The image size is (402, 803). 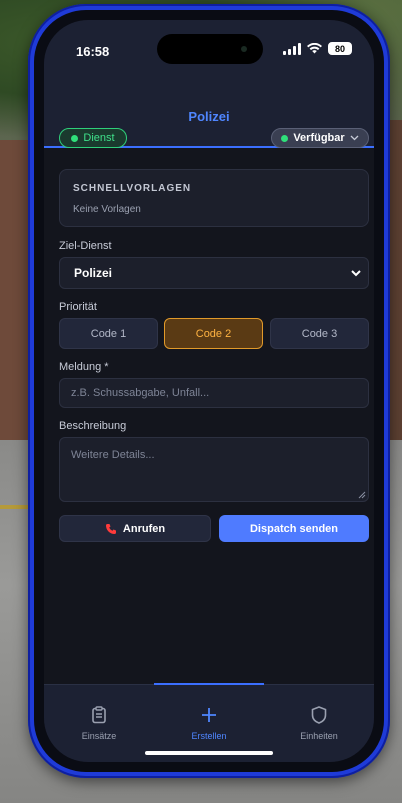 I want to click on duty-status-dot, so click(x=75, y=138).